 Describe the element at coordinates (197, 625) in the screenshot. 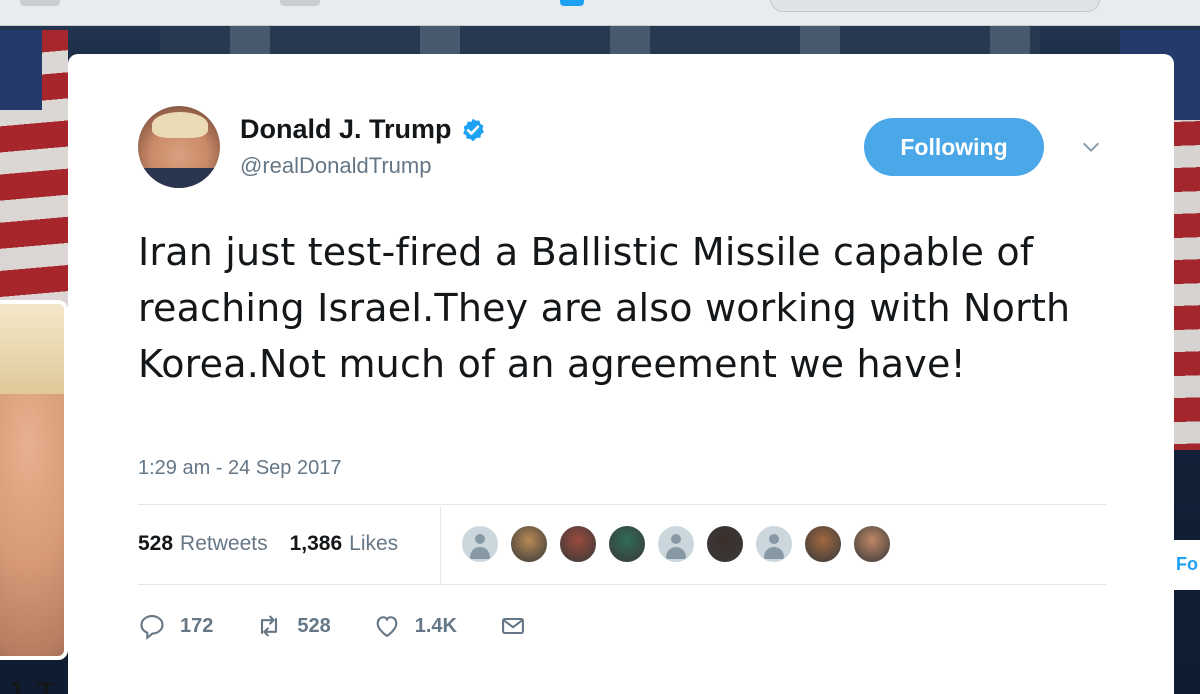

I see `reply-count: 172` at that location.